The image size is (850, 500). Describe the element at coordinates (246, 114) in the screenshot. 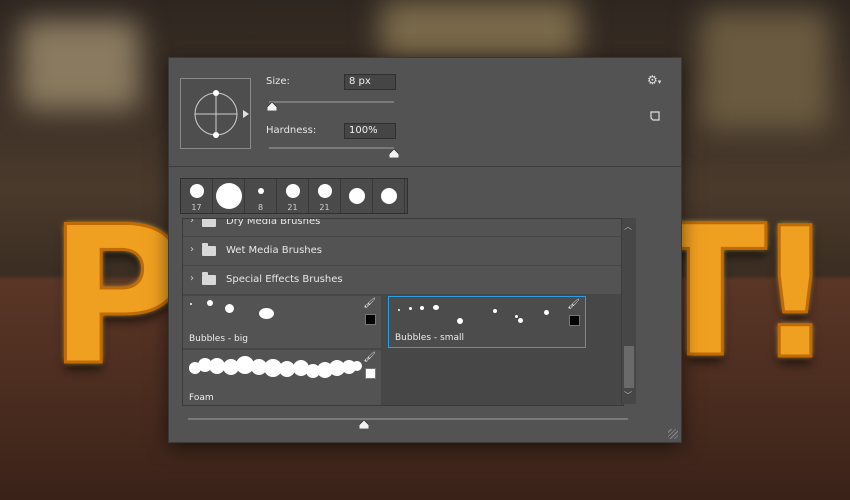

I see `expand-arrow-icon` at that location.